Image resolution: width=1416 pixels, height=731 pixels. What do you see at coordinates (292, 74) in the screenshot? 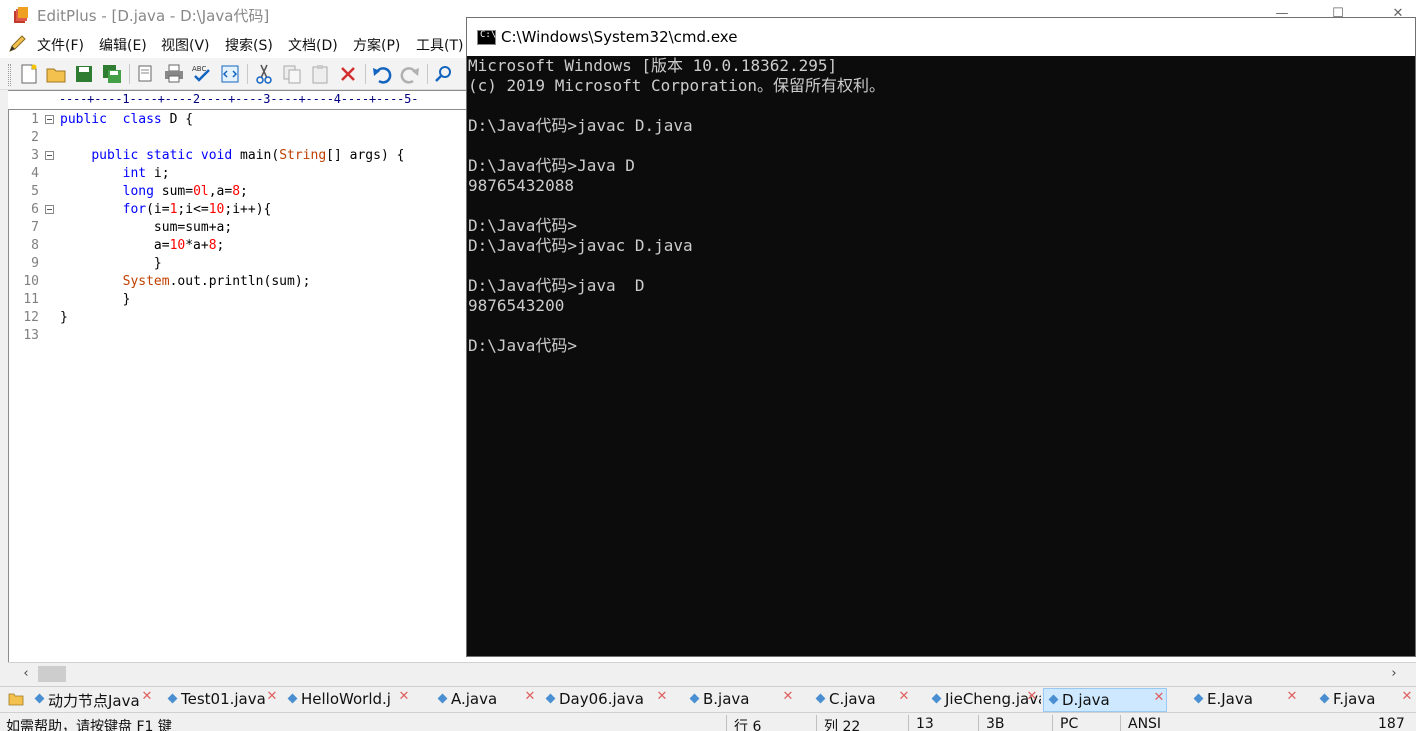
I see `copy-icon` at bounding box center [292, 74].